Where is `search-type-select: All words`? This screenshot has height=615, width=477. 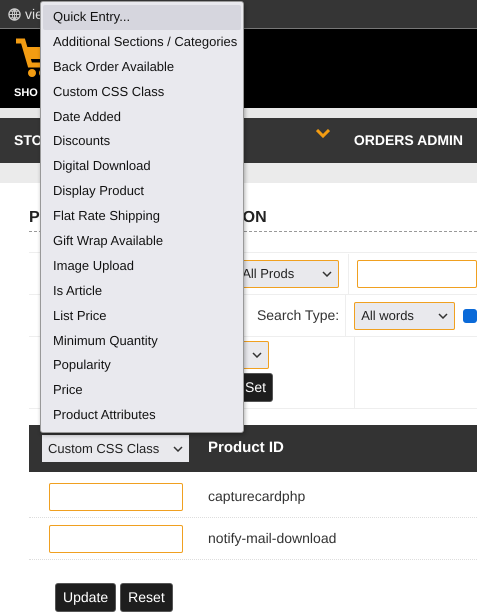
search-type-select: All words is located at coordinates (404, 316).